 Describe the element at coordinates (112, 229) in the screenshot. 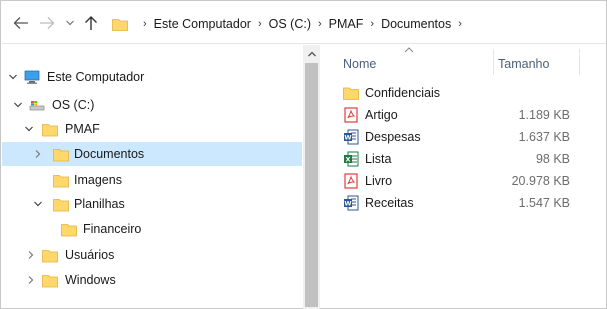

I see `tree-item-label: Financeiro` at that location.